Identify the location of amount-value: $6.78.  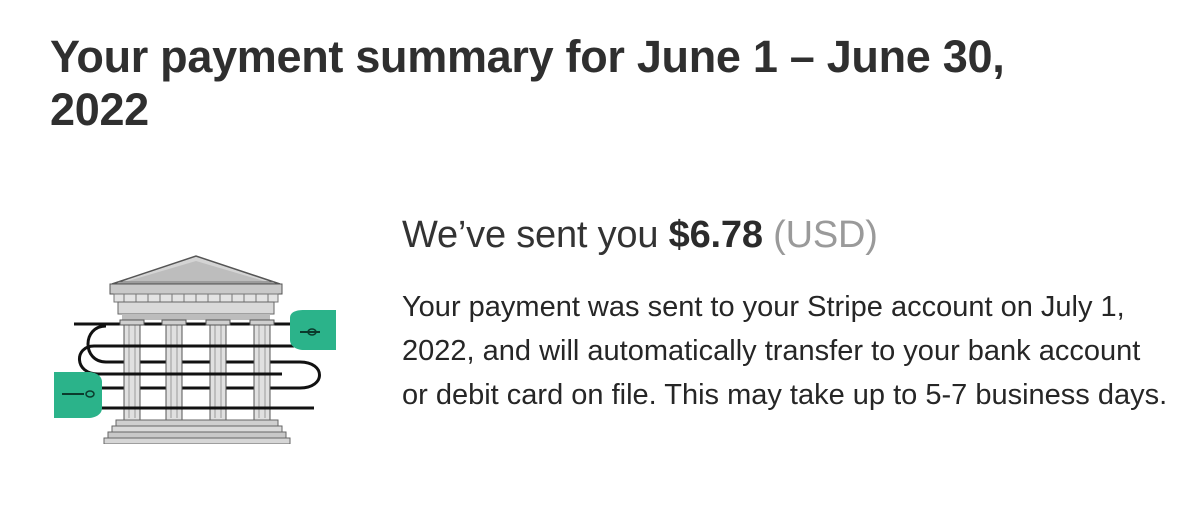
(715, 235).